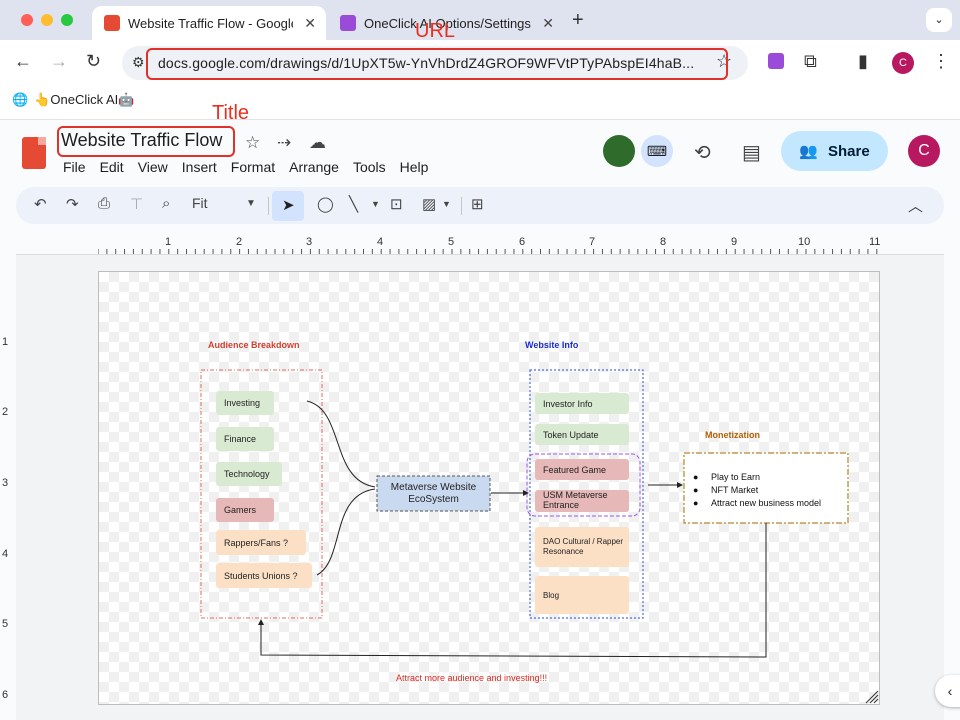  I want to click on website-item: Blog, so click(582, 595).